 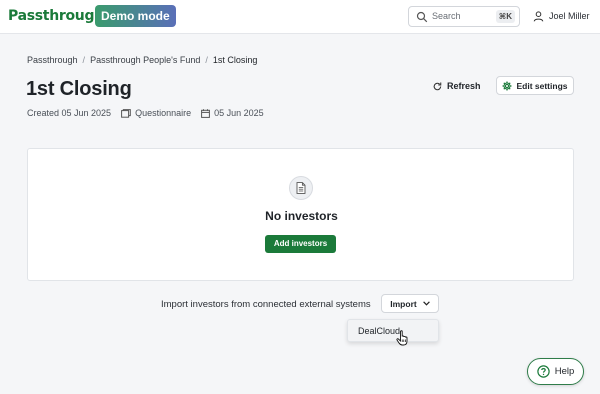 I want to click on app-logo: Passthrough, so click(x=56, y=16).